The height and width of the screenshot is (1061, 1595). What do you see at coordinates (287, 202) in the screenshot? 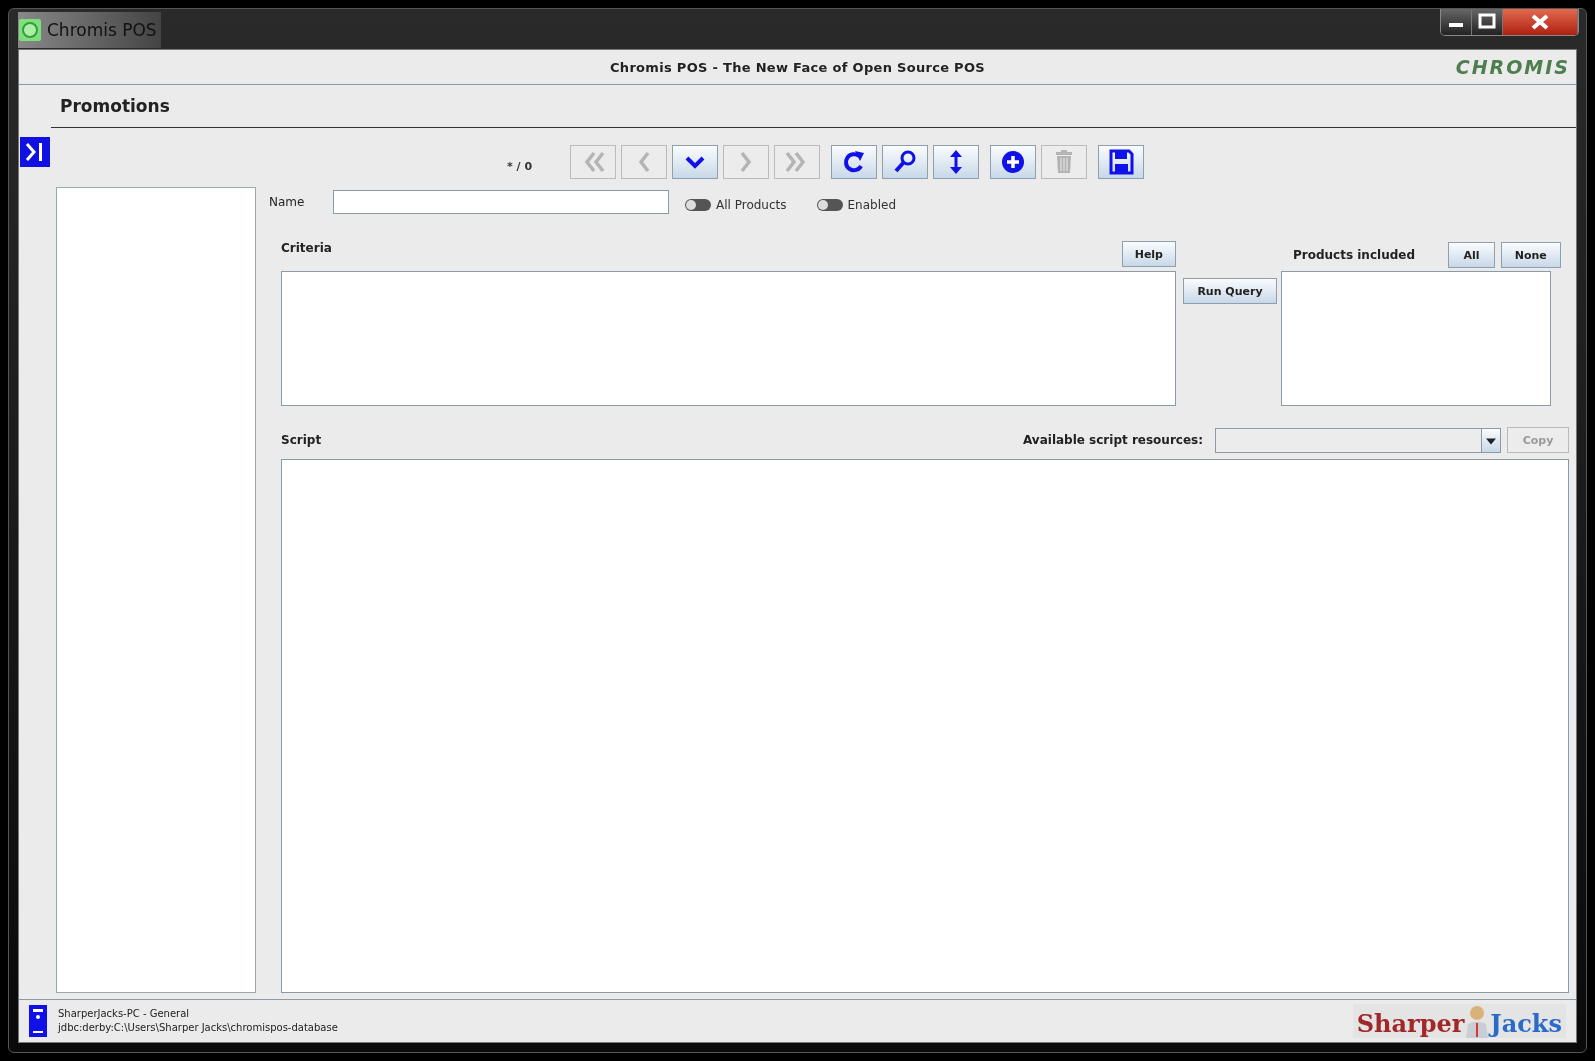
I see `field-label: Name` at bounding box center [287, 202].